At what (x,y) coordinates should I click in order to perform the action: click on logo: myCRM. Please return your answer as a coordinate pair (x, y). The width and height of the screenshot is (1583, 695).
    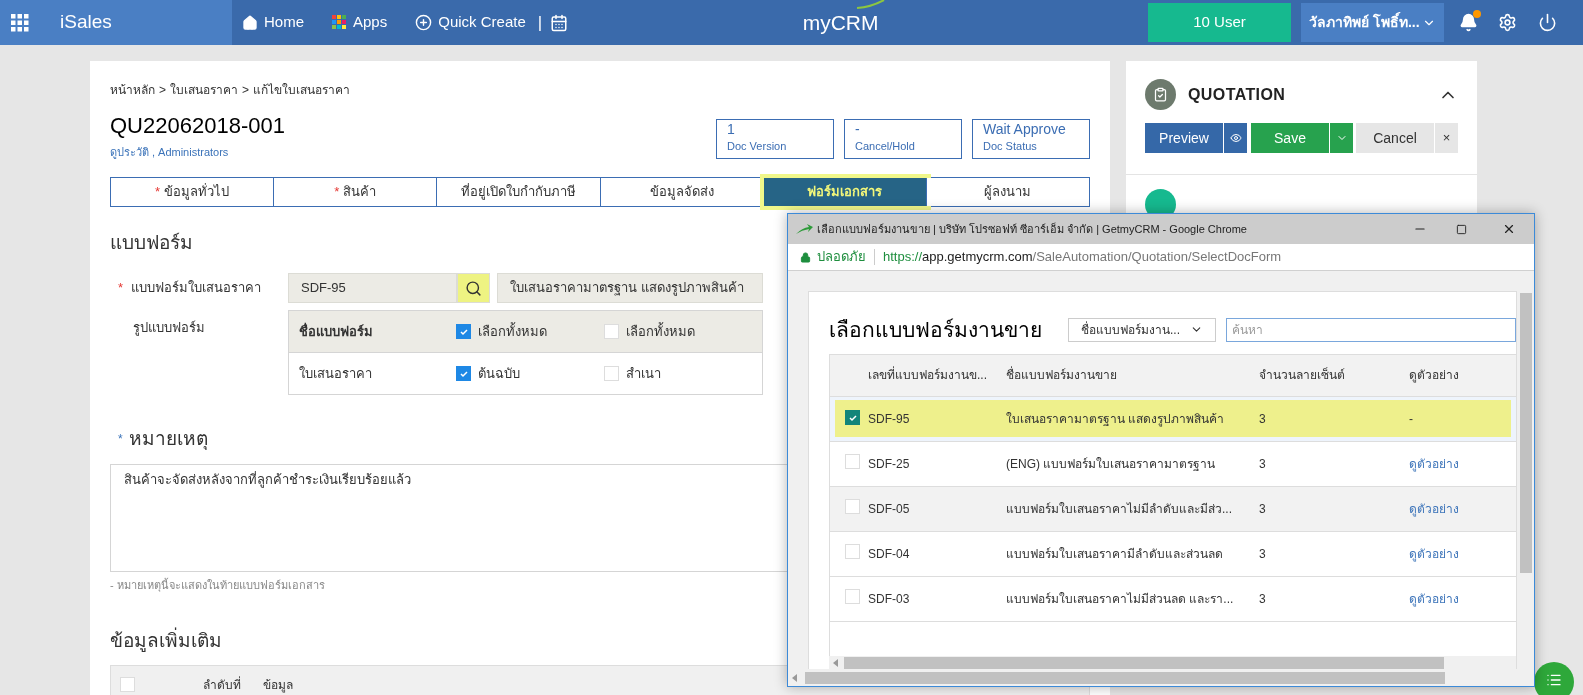
    Looking at the image, I should click on (840, 22).